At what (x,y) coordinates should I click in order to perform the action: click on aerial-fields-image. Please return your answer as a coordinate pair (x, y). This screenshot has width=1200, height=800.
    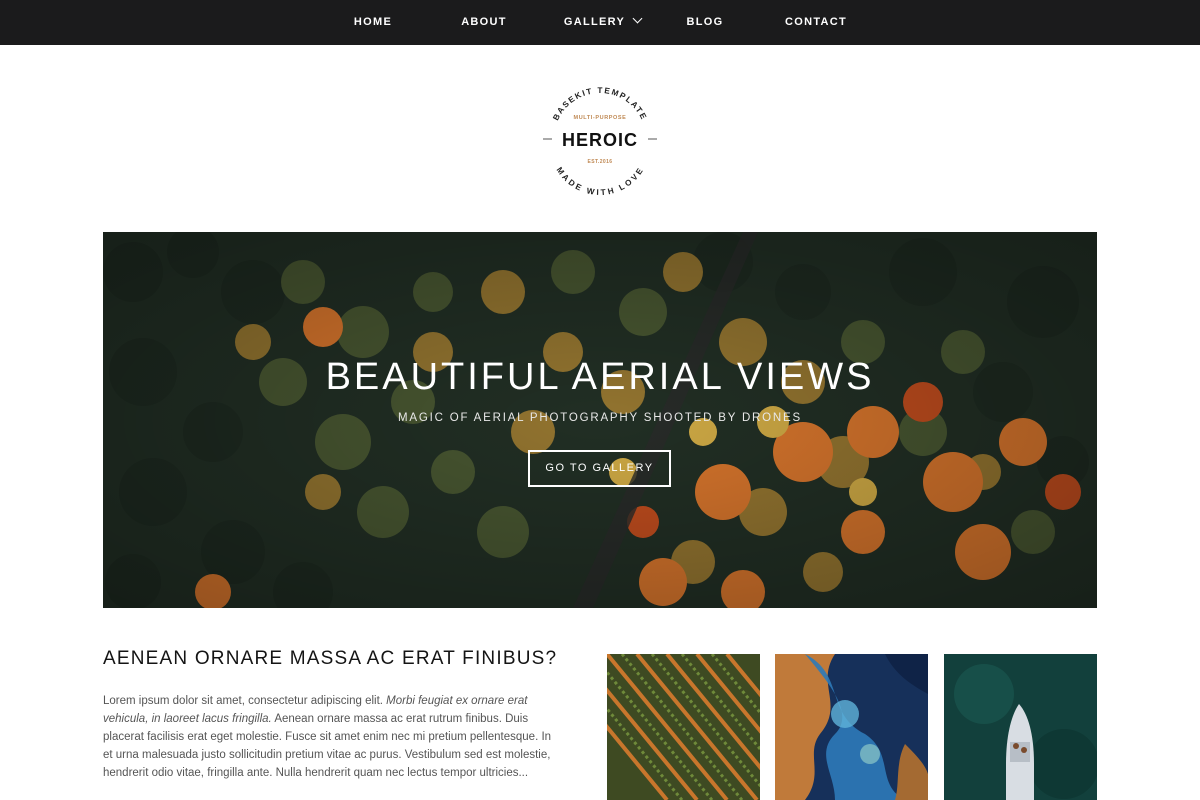
    Looking at the image, I should click on (683, 727).